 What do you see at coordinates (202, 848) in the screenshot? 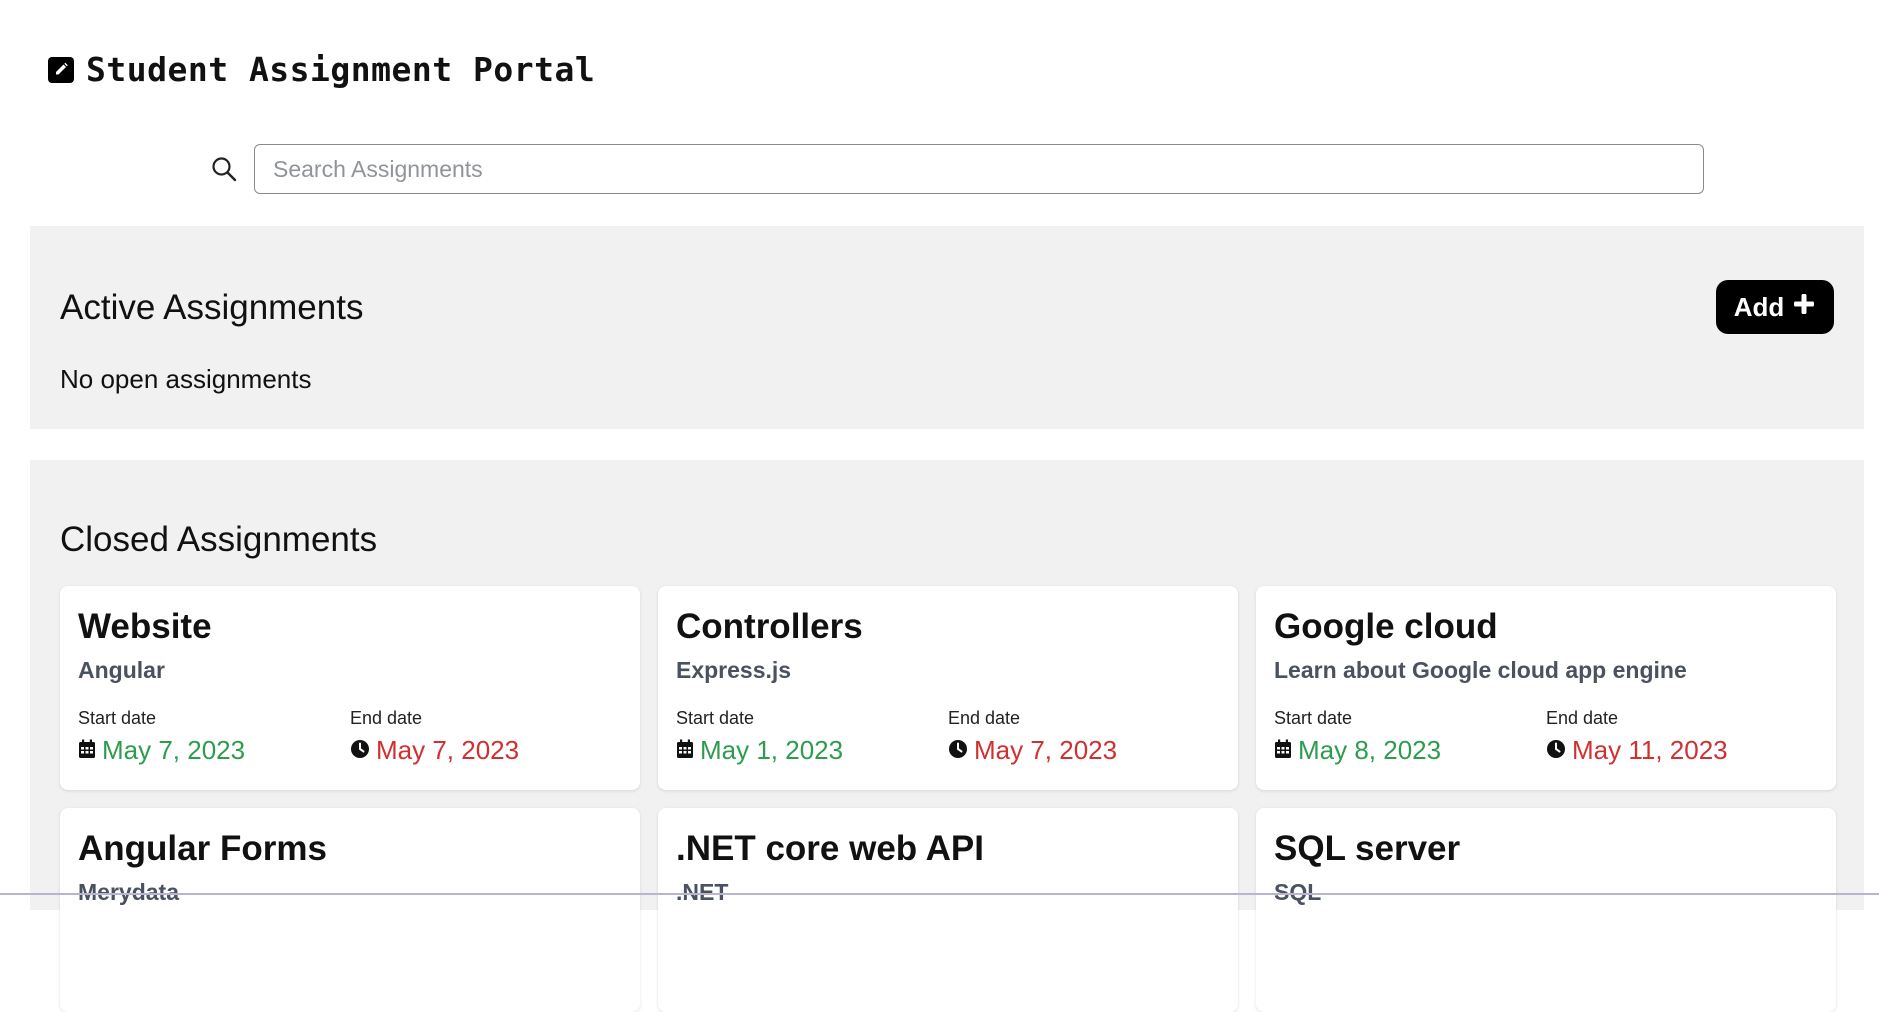
I see `assignment-title: Angular Forms` at bounding box center [202, 848].